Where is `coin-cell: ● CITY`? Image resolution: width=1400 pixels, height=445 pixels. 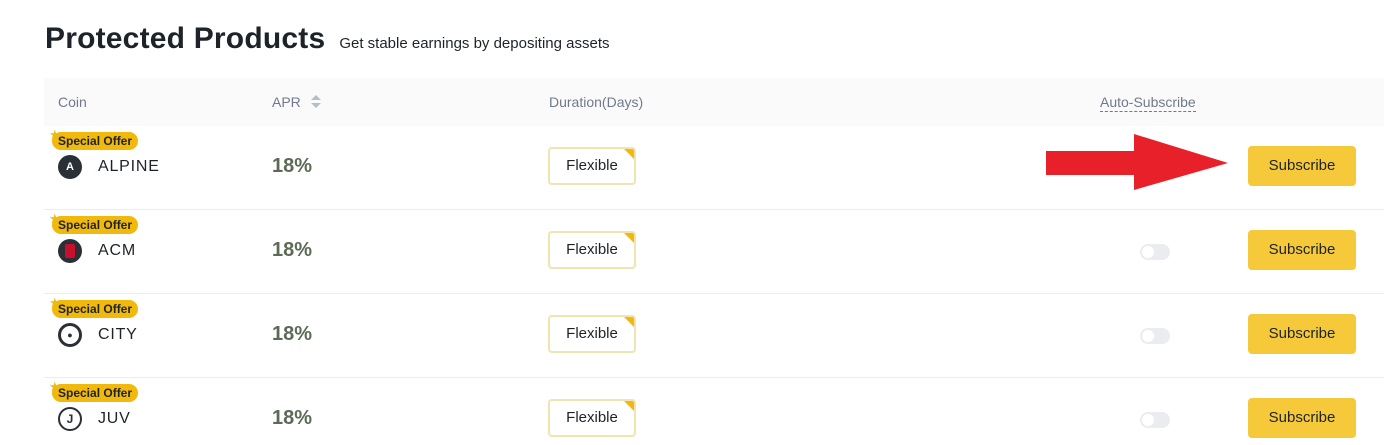 coin-cell: ● CITY is located at coordinates (98, 335).